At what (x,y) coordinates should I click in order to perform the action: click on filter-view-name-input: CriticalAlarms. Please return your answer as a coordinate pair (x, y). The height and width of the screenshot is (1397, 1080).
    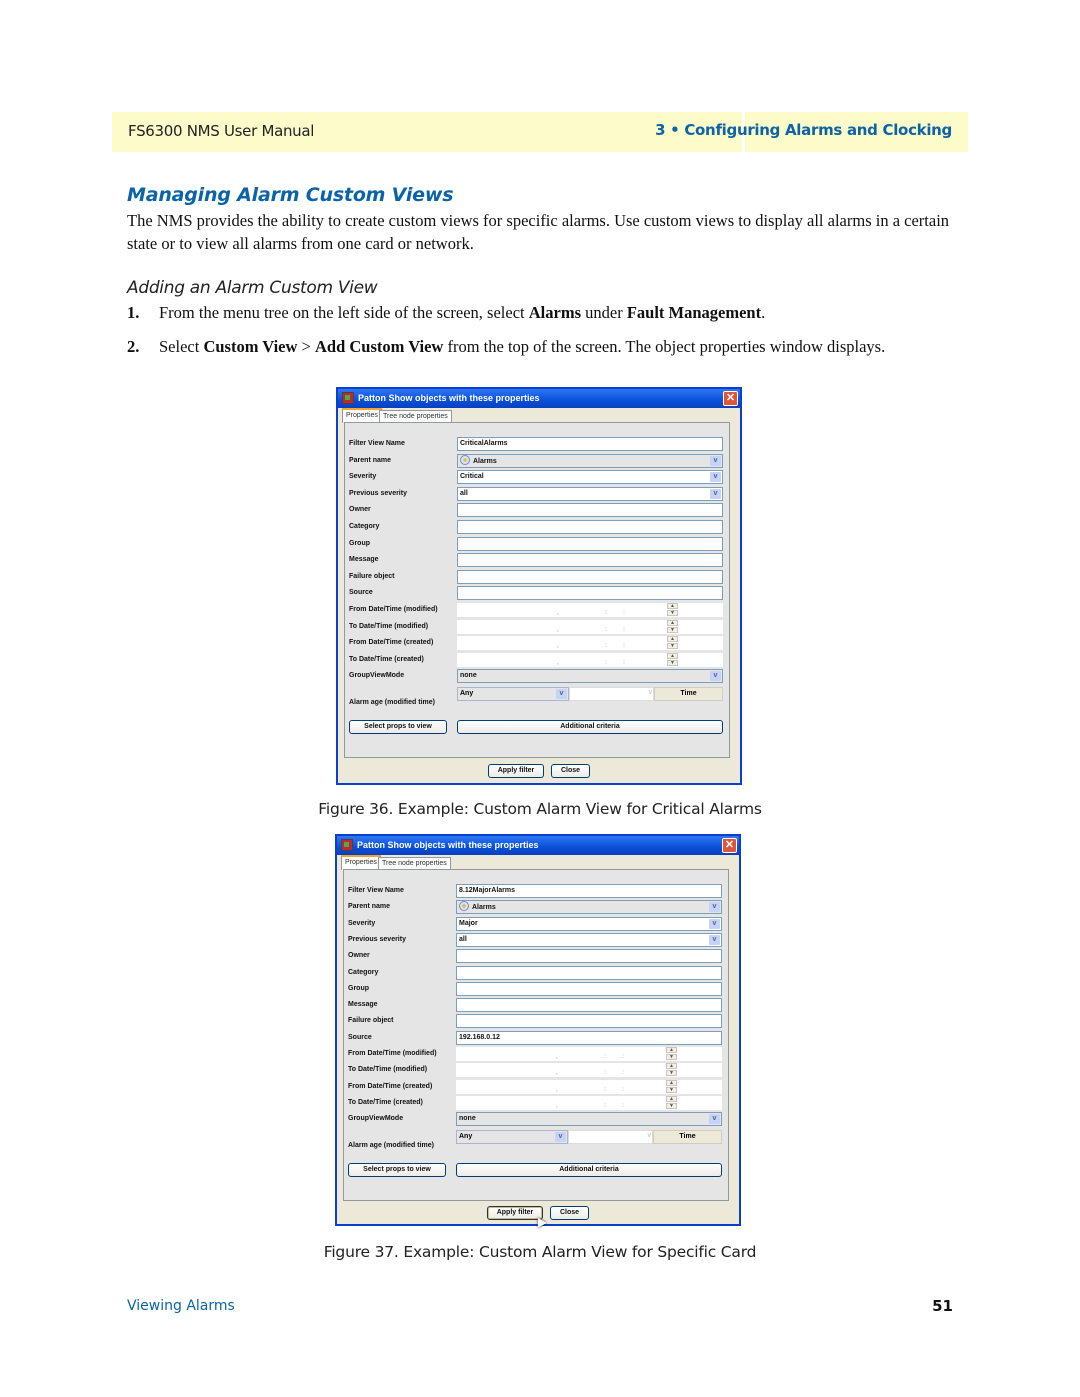
    Looking at the image, I should click on (590, 444).